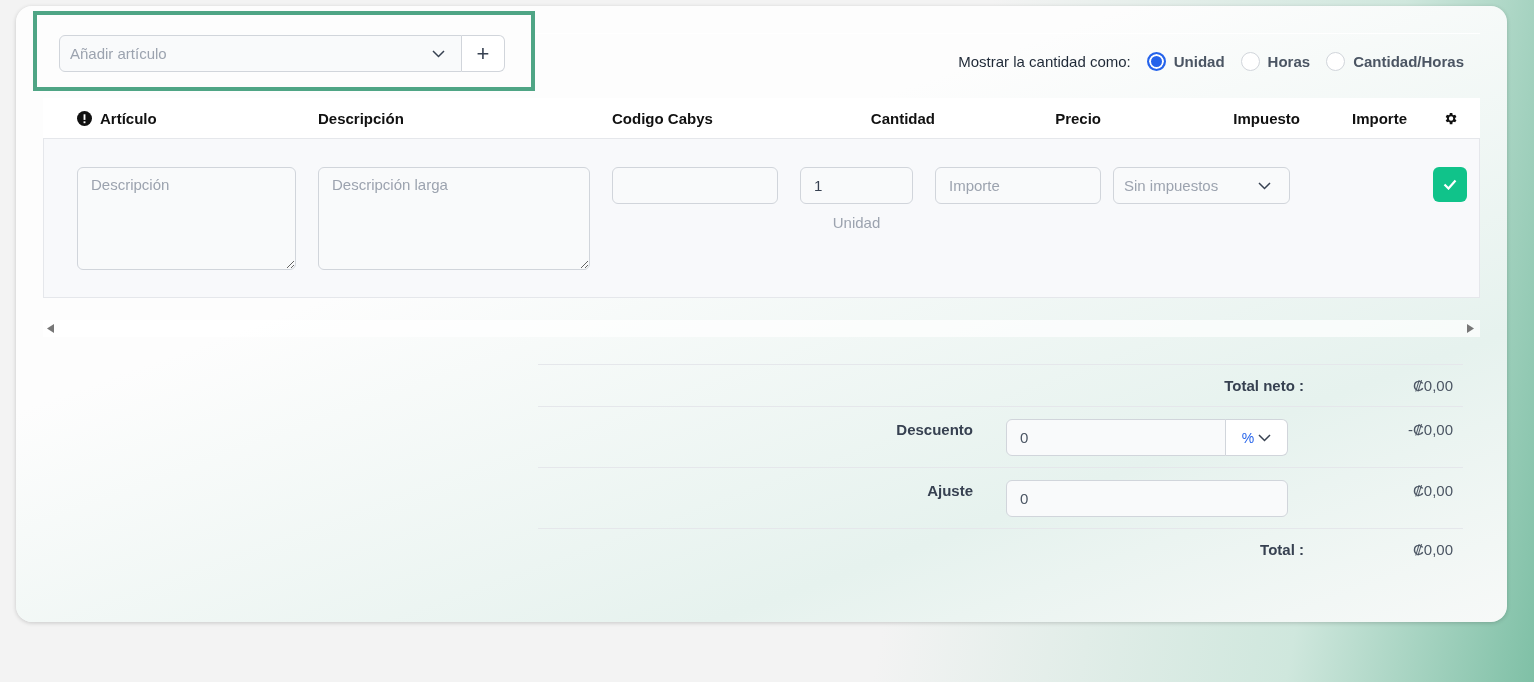  What do you see at coordinates (50, 328) in the screenshot?
I see `scroll-left-icon` at bounding box center [50, 328].